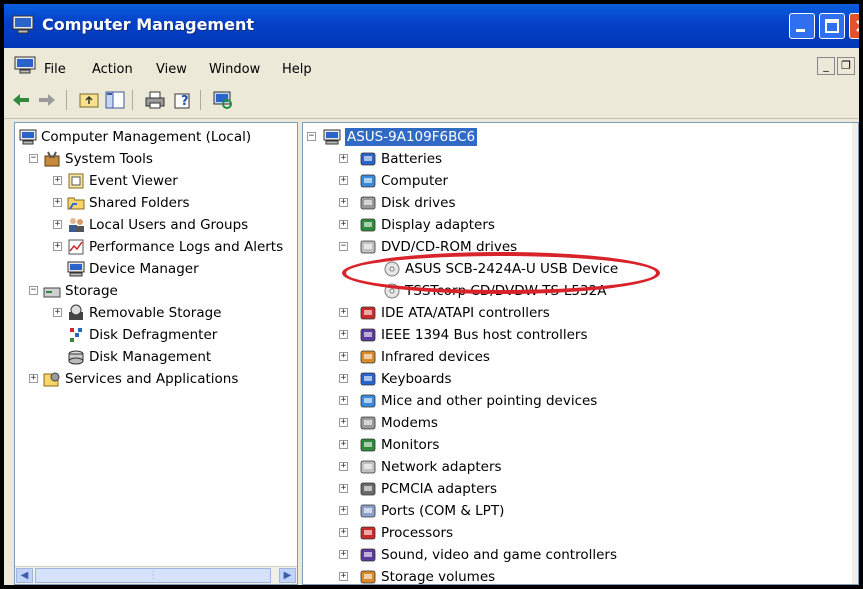 The height and width of the screenshot is (589, 863). What do you see at coordinates (55, 69) in the screenshot?
I see `menu-file: File` at bounding box center [55, 69].